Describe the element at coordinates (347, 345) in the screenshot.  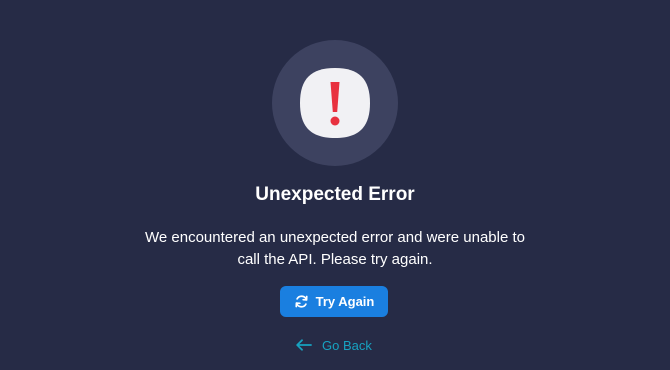
I see `go-back-label: Go Back` at that location.